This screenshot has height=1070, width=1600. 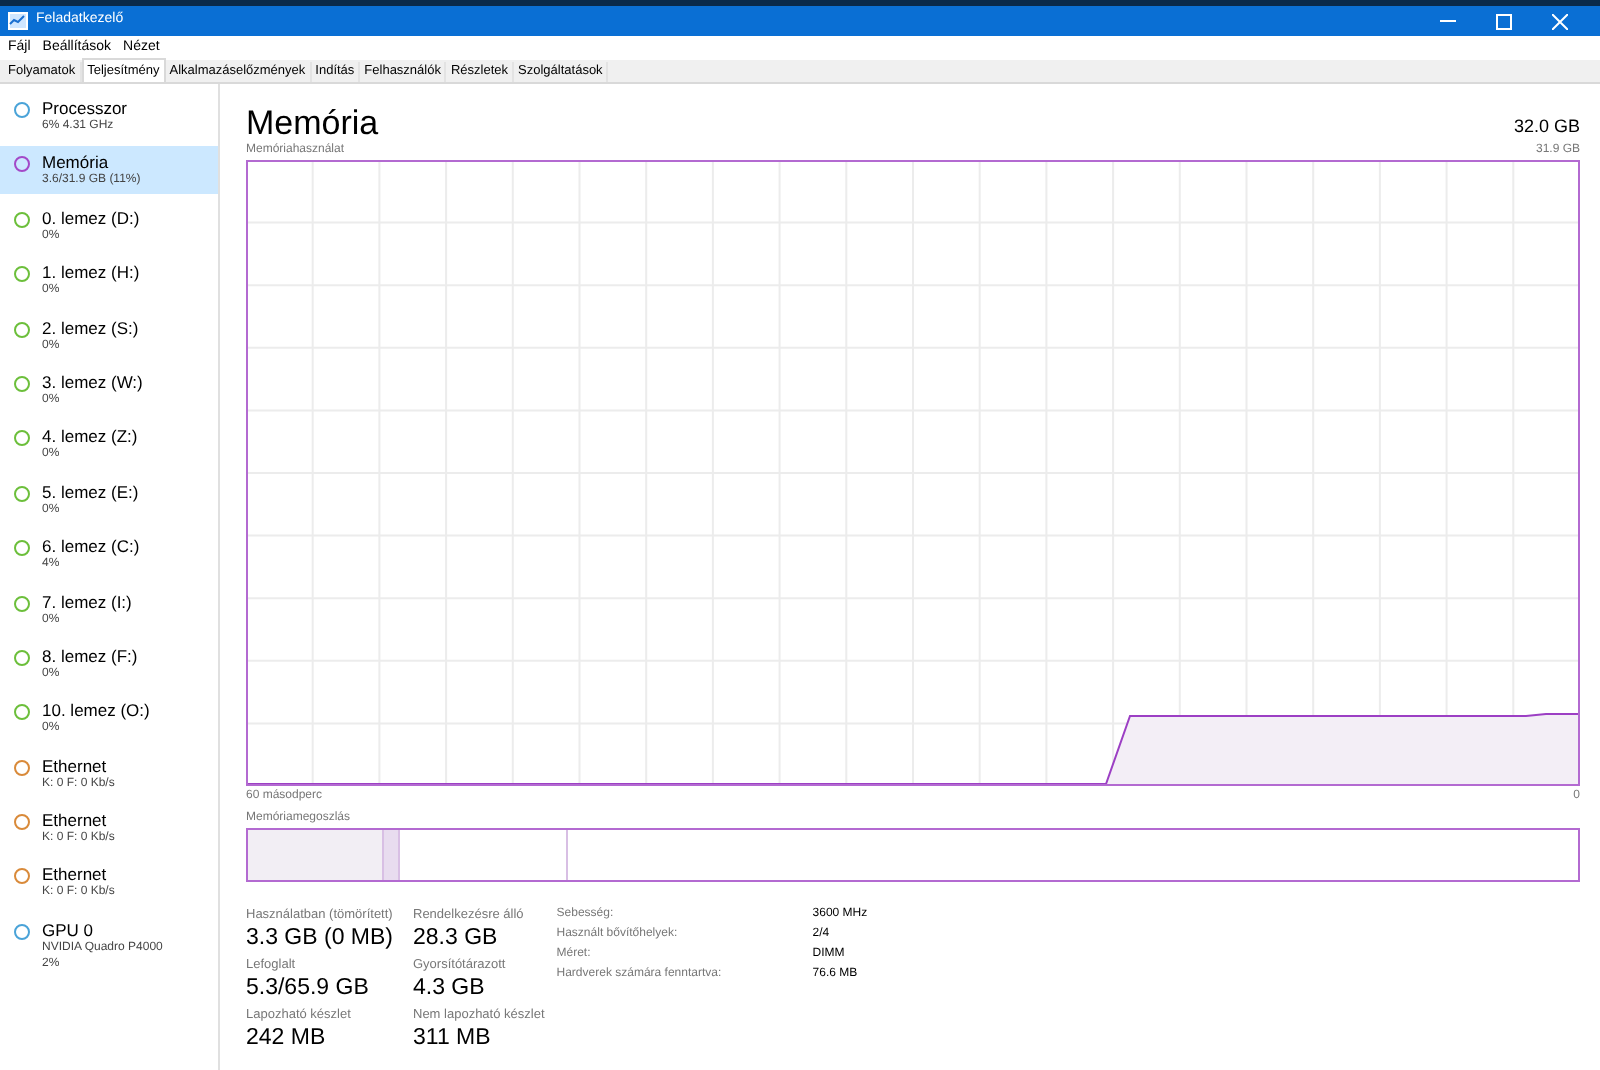 What do you see at coordinates (92, 381) in the screenshot?
I see `item-name: 3. lemez (W:)` at bounding box center [92, 381].